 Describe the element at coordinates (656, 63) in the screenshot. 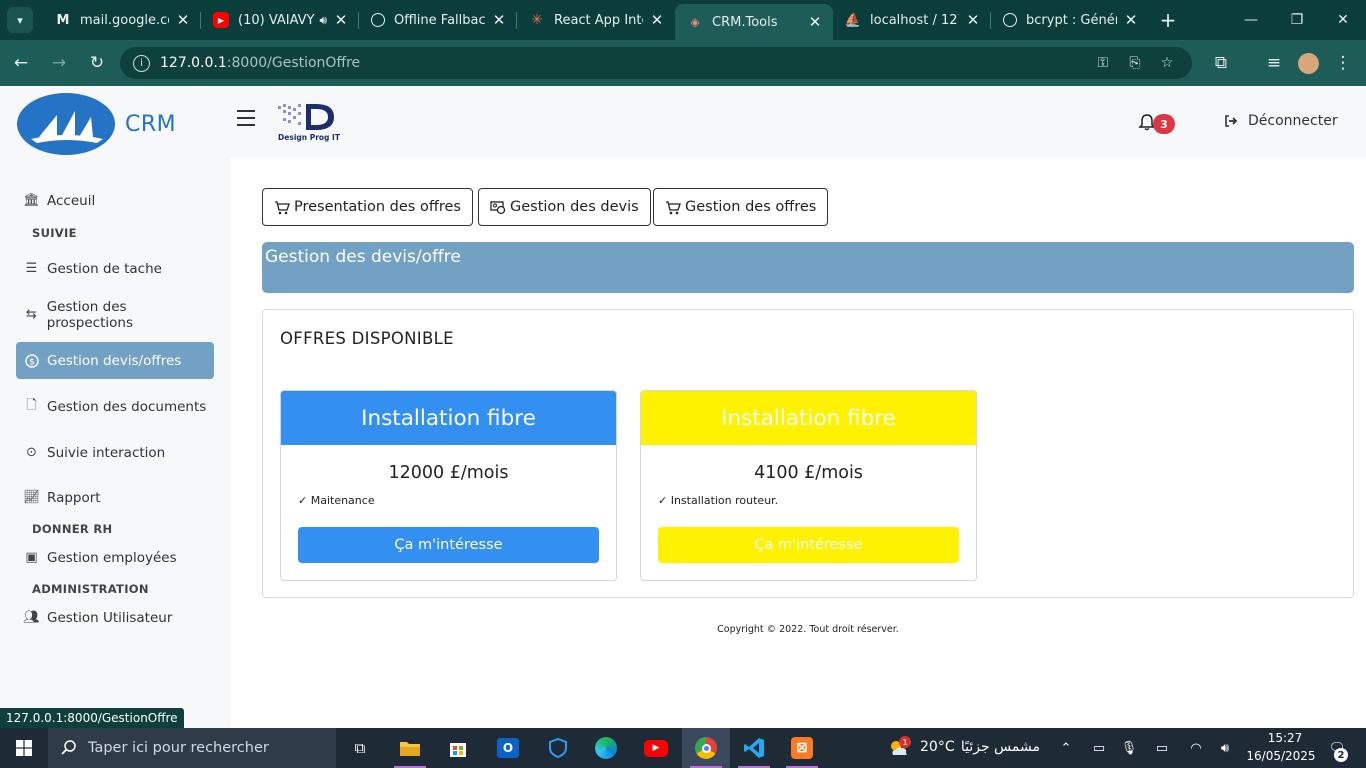

I see `address-bar: i 127.0.0.1:8000/GestionOffre ⚿ ⎘ ☆` at that location.